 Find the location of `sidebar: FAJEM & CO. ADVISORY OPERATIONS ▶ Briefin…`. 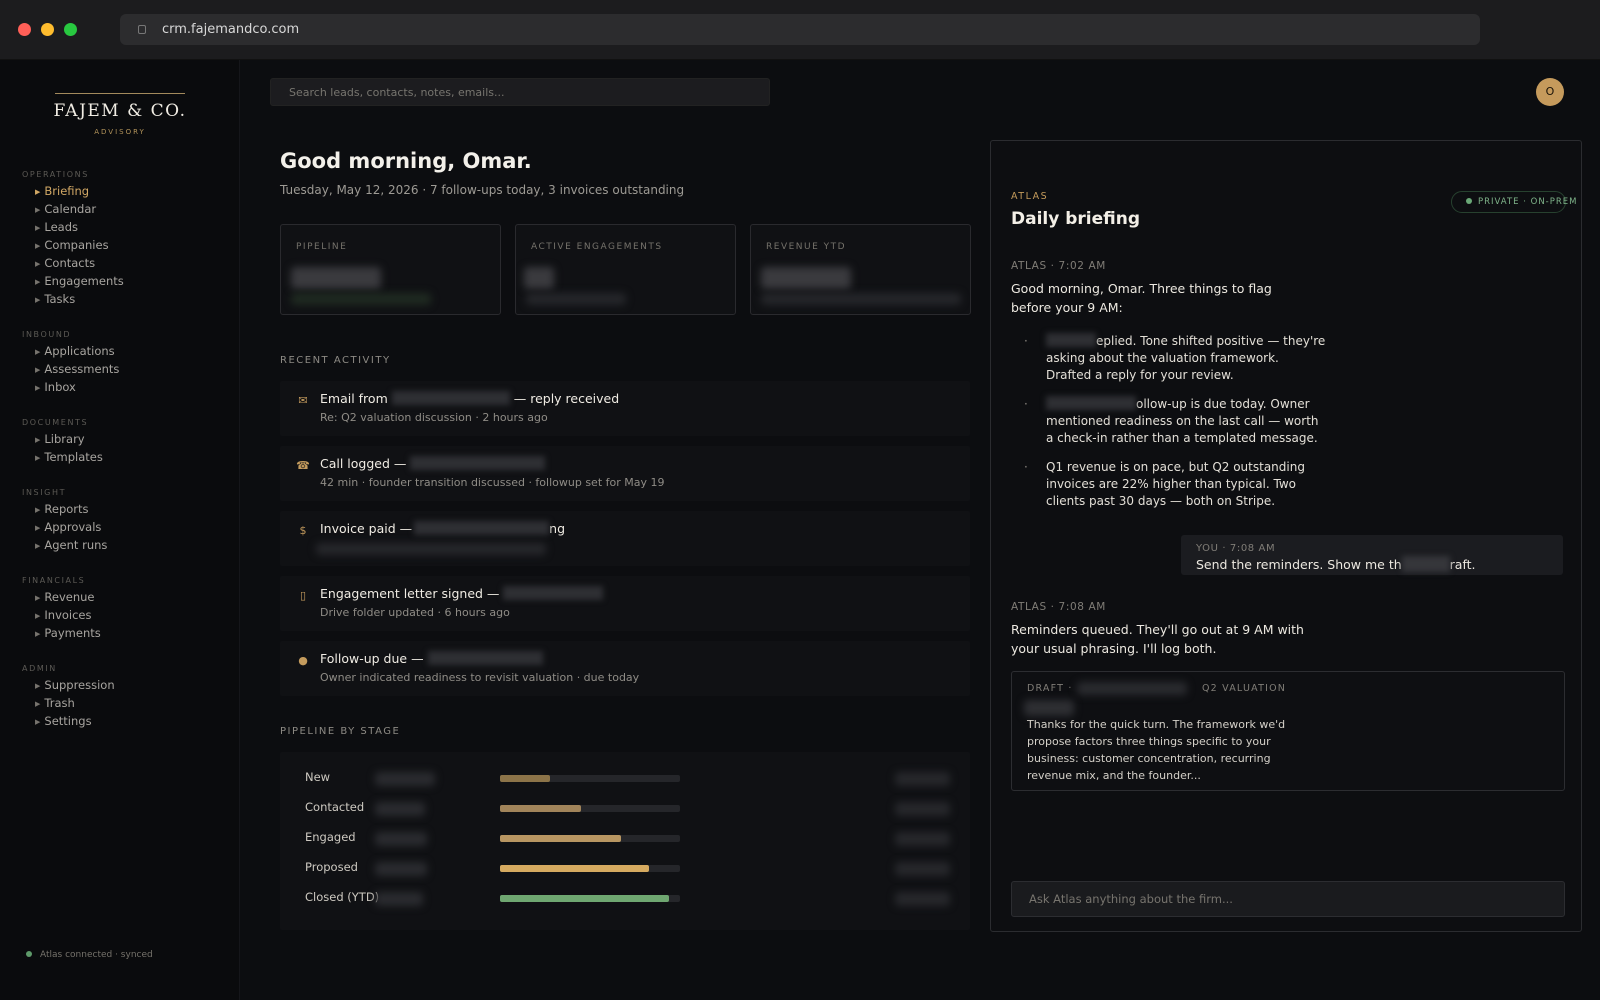

sidebar: FAJEM & CO. ADVISORY OPERATIONS ▶ Briefin… is located at coordinates (120, 530).